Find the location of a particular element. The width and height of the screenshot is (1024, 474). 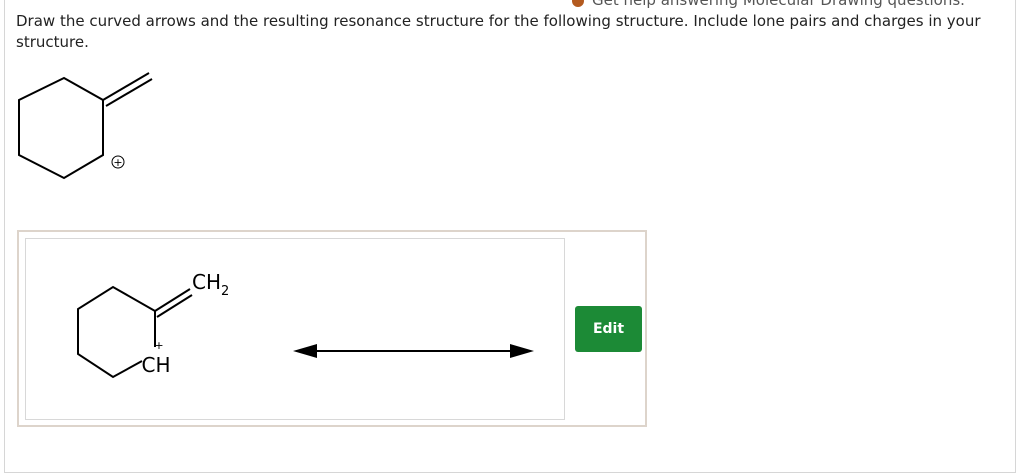

given-structure: + is located at coordinates (90, 130).